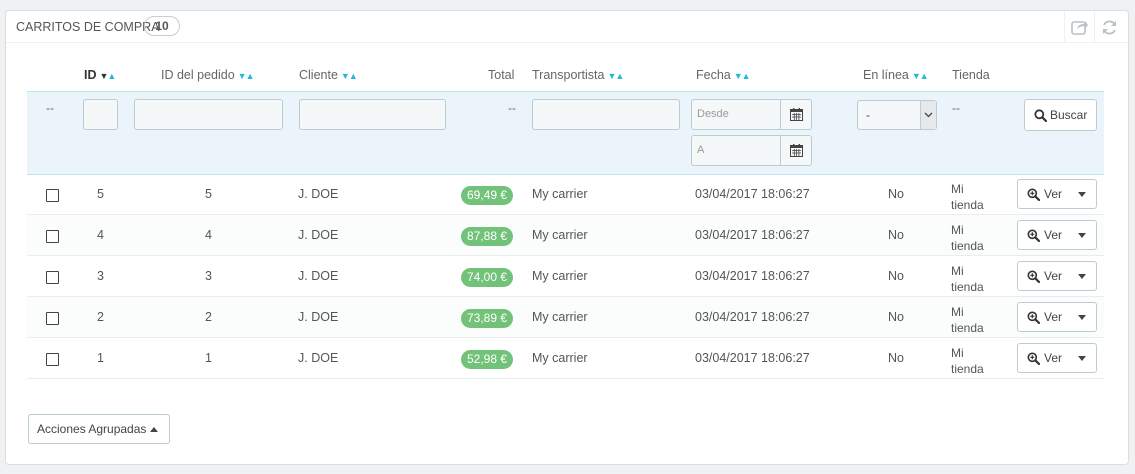 This screenshot has width=1135, height=474. Describe the element at coordinates (736, 150) in the screenshot. I see `filter-date-to-input: A` at that location.